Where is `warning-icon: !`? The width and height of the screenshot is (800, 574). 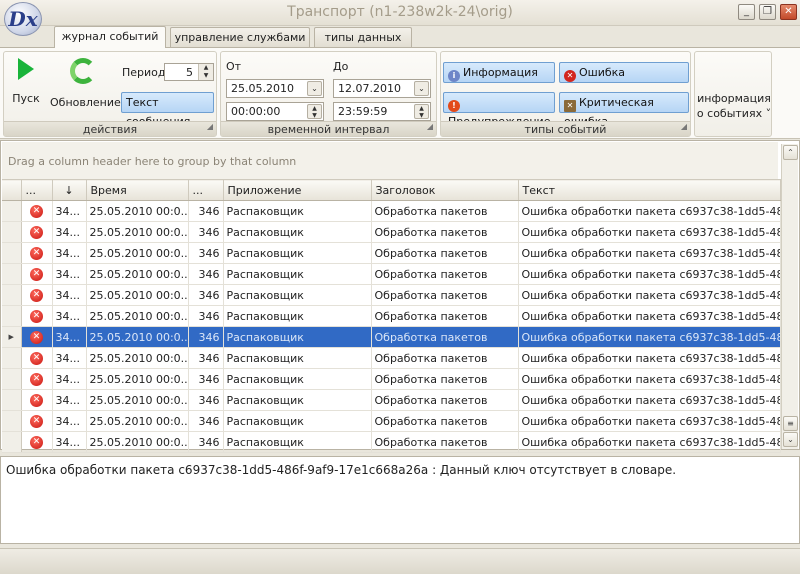 warning-icon: ! is located at coordinates (454, 106).